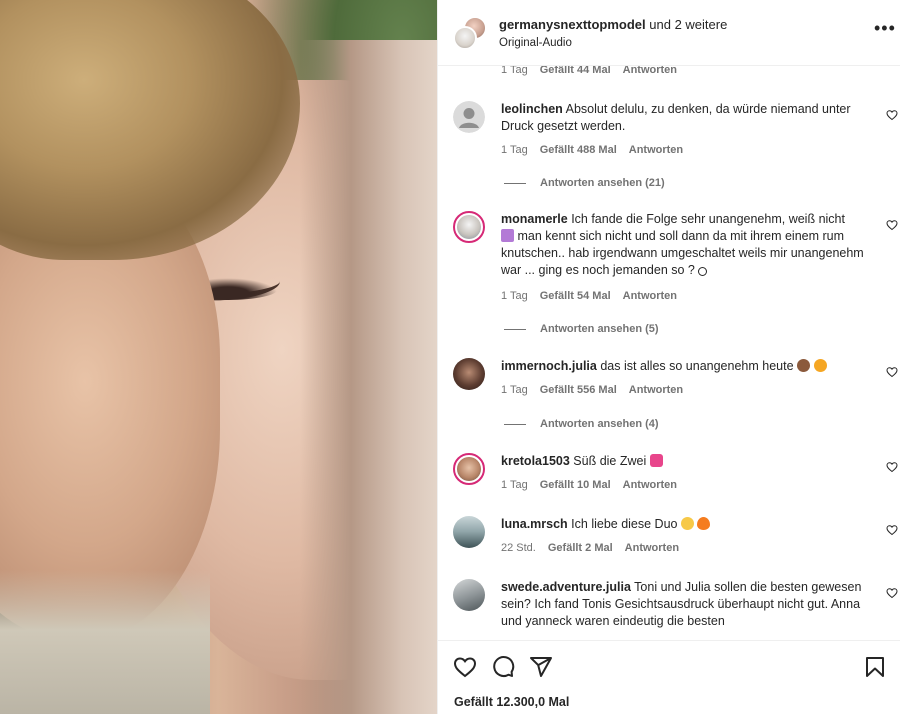 The width and height of the screenshot is (900, 714). I want to click on comment-text: luna.mrsch Ich liebe diese Duo, so click(687, 524).